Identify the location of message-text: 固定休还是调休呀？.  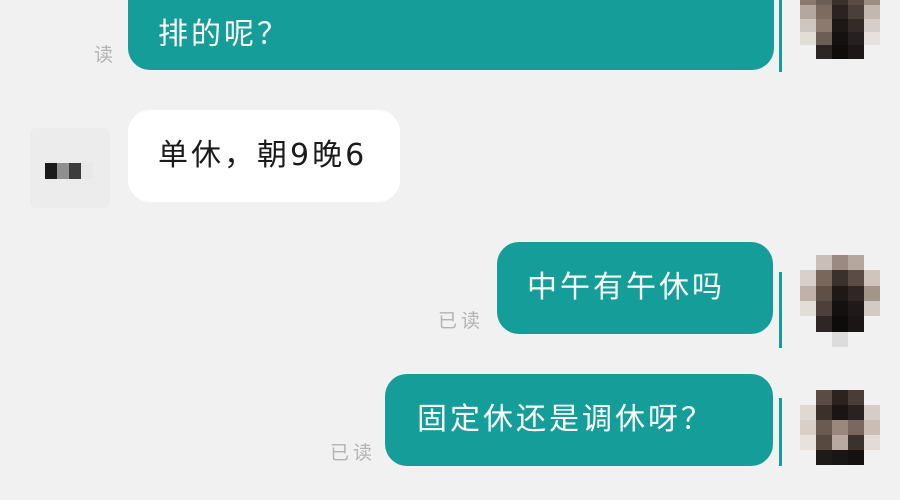
(565, 419).